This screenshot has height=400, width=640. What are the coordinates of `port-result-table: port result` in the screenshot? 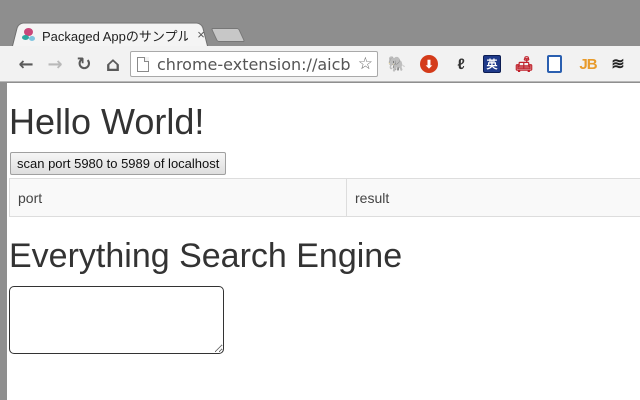 It's located at (324, 197).